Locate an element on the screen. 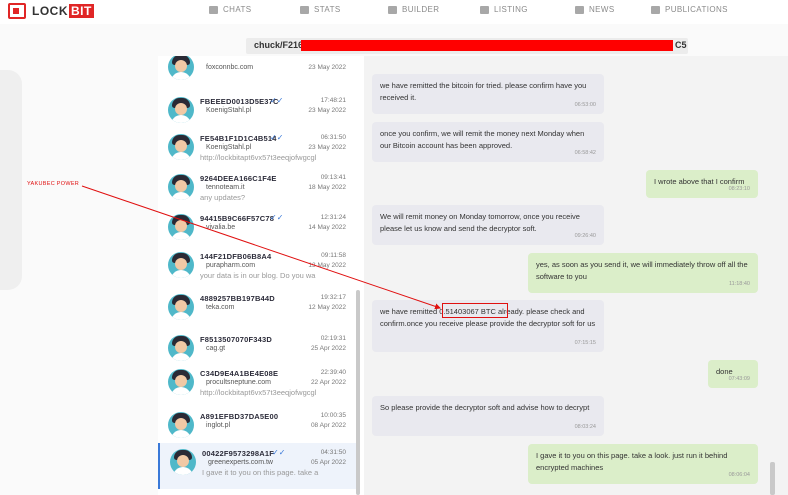 Image resolution: width=788 pixels, height=495 pixels. list-item-host: inglot.pl is located at coordinates (218, 425).